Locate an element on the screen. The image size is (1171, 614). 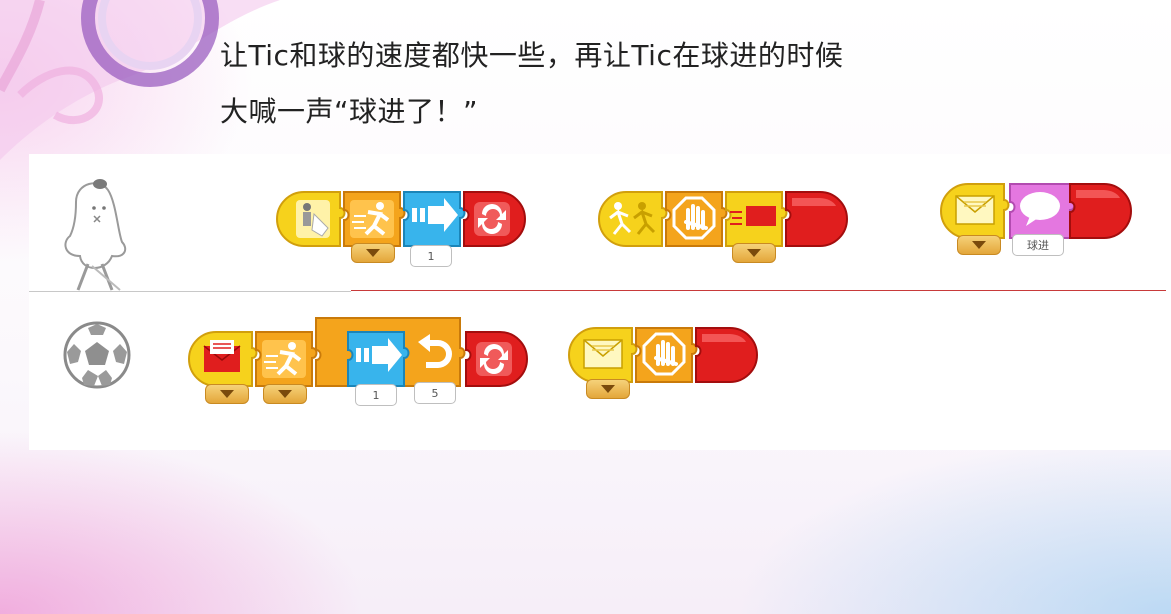
message-dropdown is located at coordinates (754, 253).